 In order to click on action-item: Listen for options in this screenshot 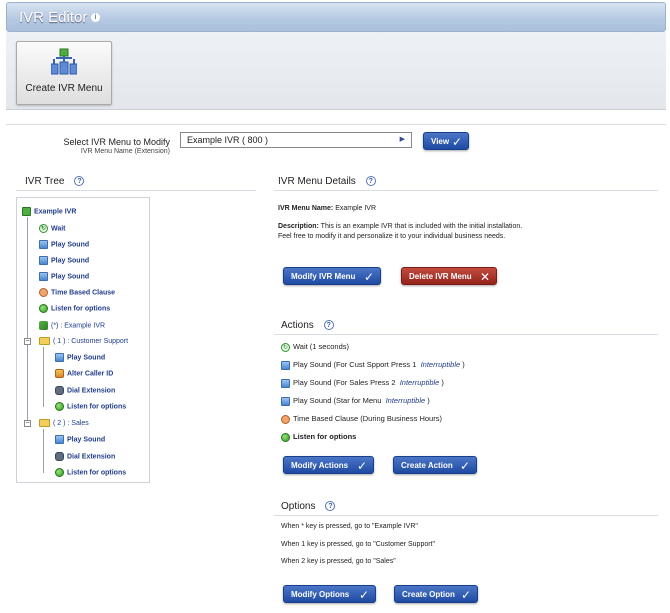, I will do `click(318, 436)`.